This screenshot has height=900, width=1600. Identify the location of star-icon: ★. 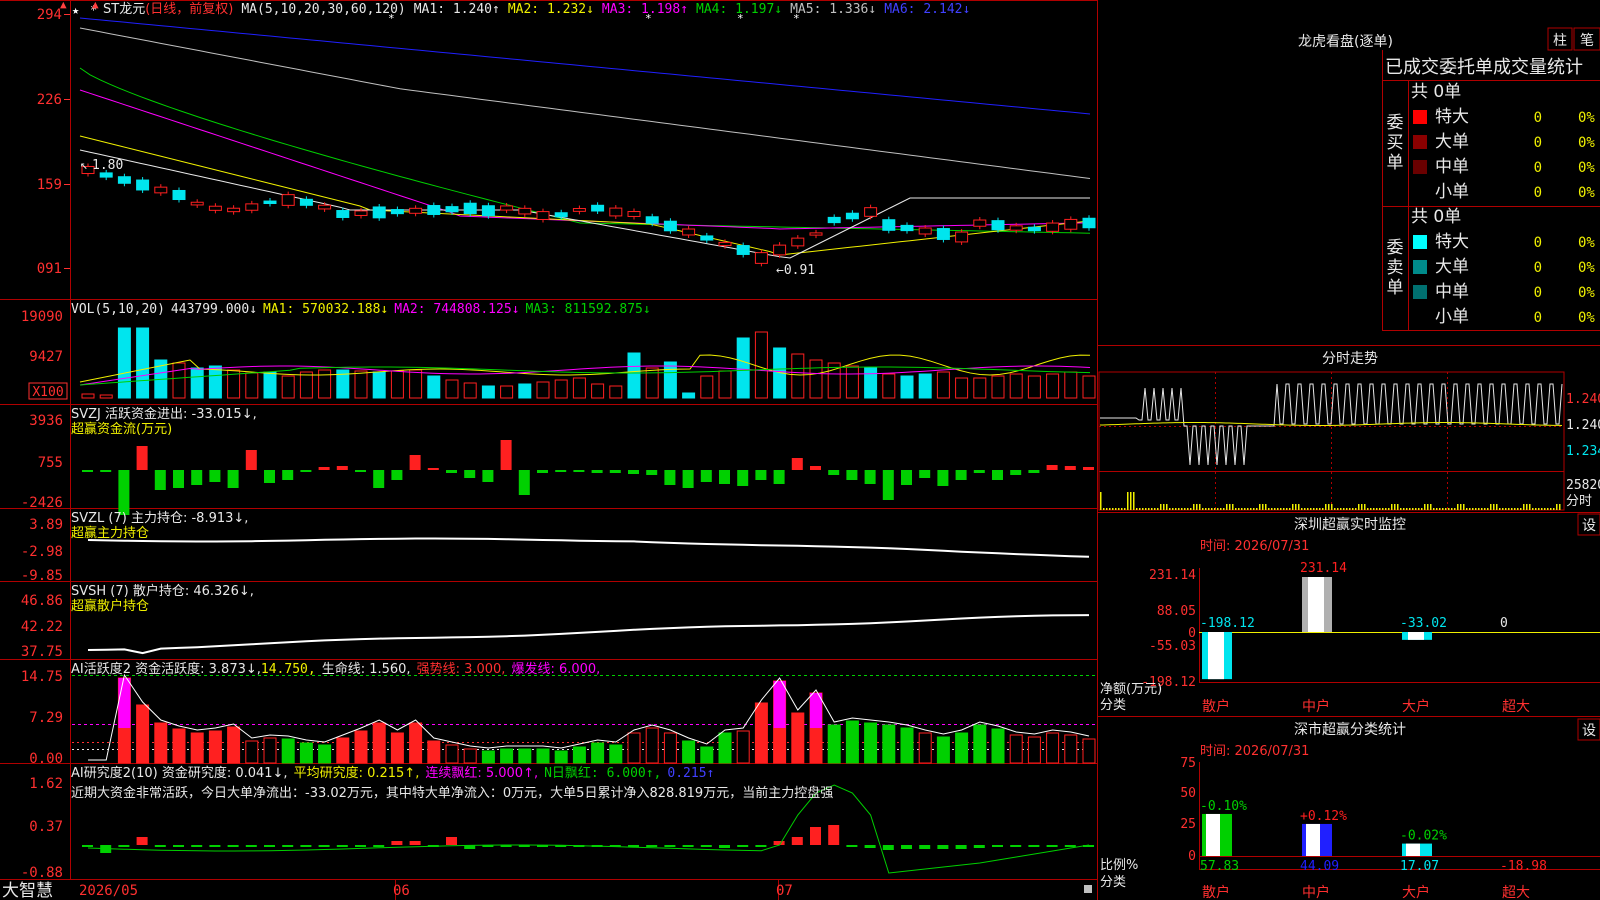
(75, 10).